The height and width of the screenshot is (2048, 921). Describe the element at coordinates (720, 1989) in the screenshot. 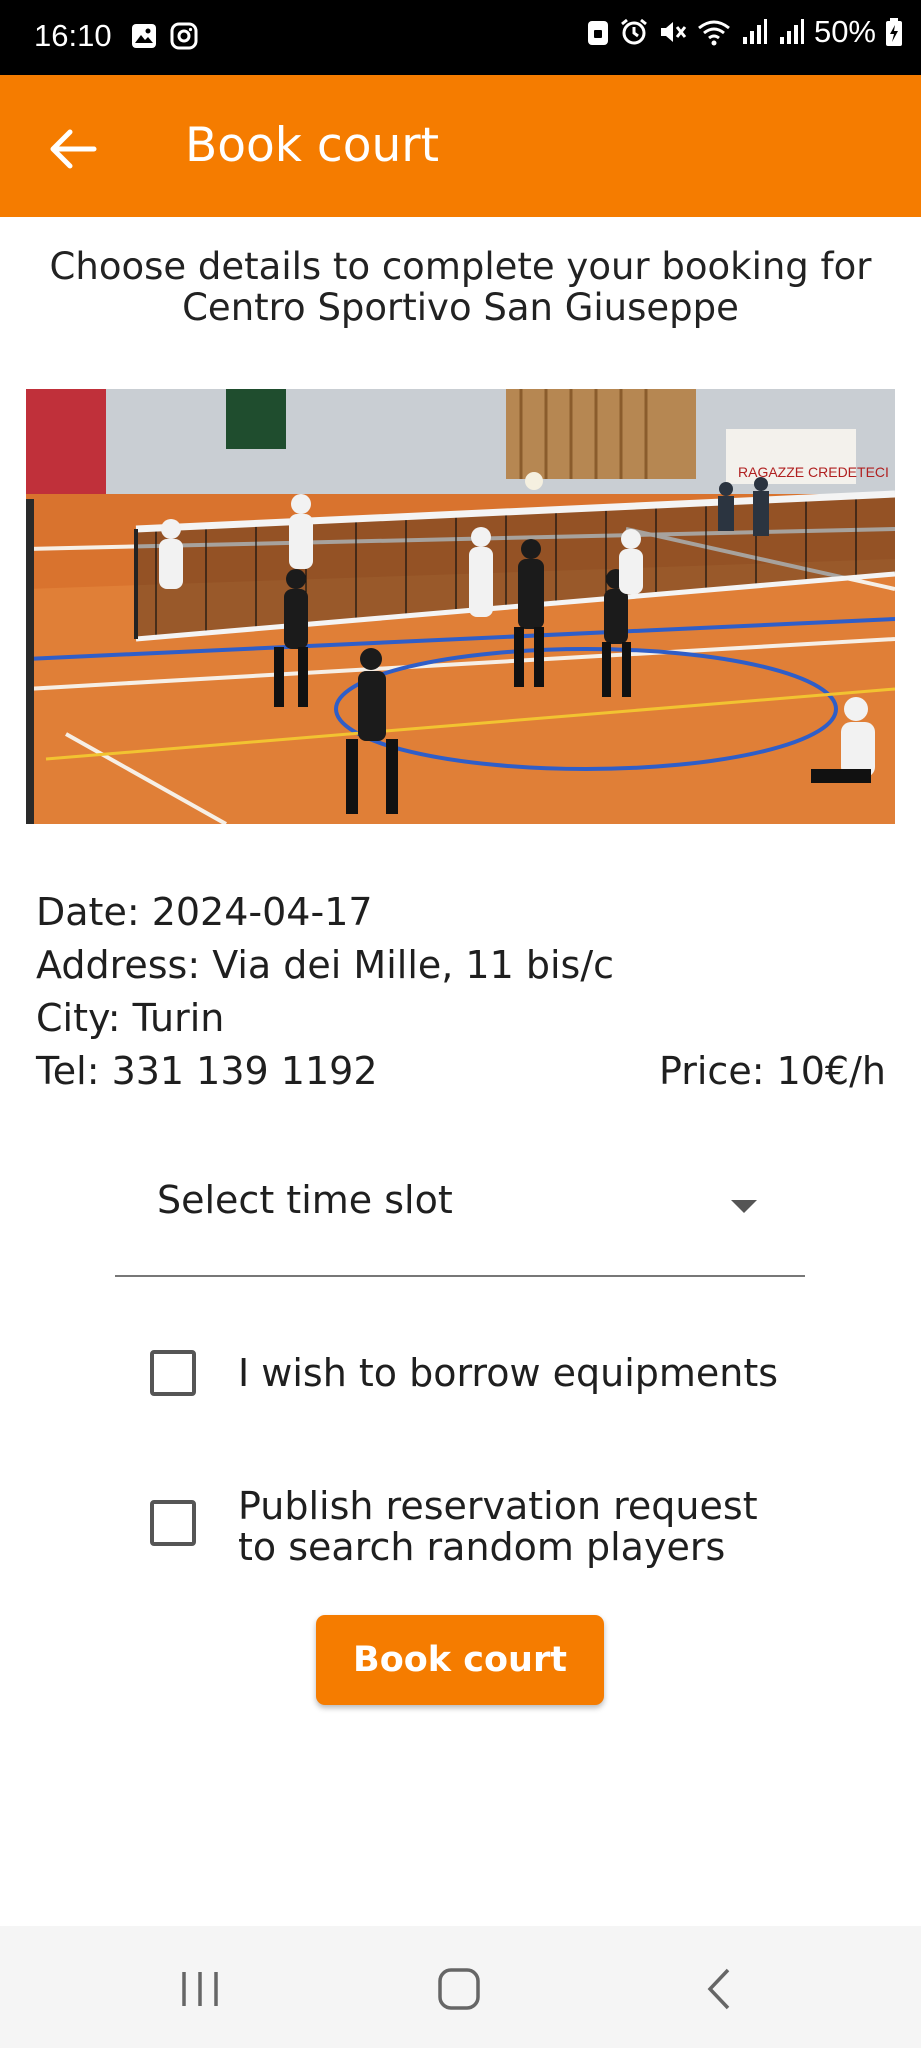

I see `back-icon` at that location.